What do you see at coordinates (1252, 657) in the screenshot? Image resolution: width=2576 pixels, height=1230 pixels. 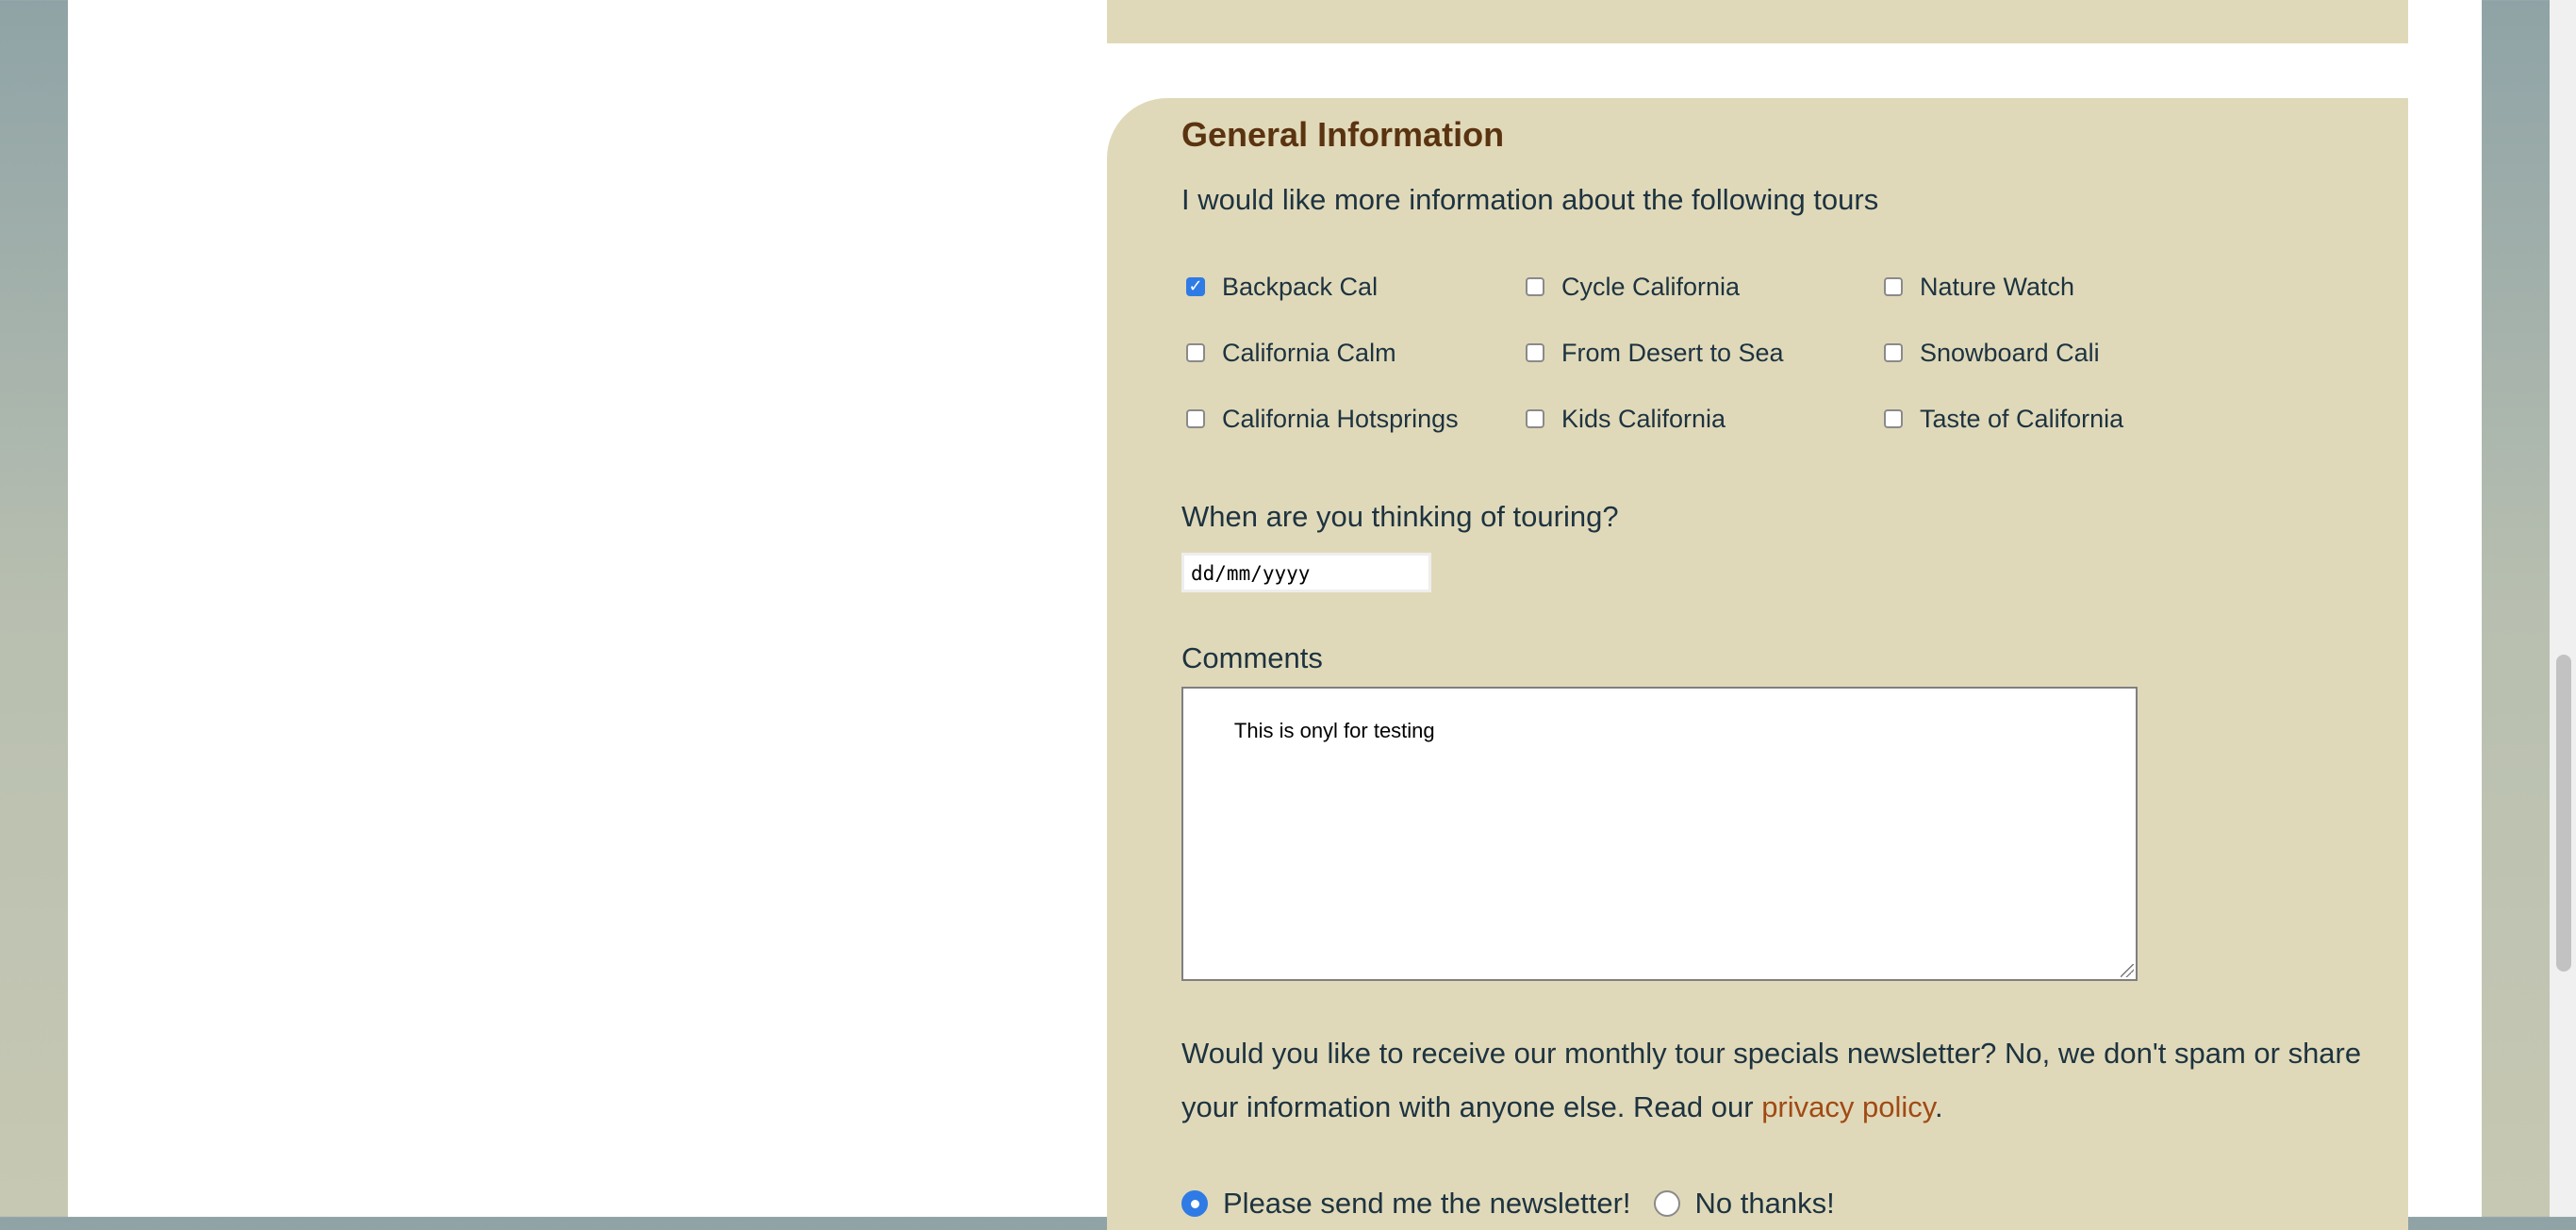 I see `comments-label: Comments` at bounding box center [1252, 657].